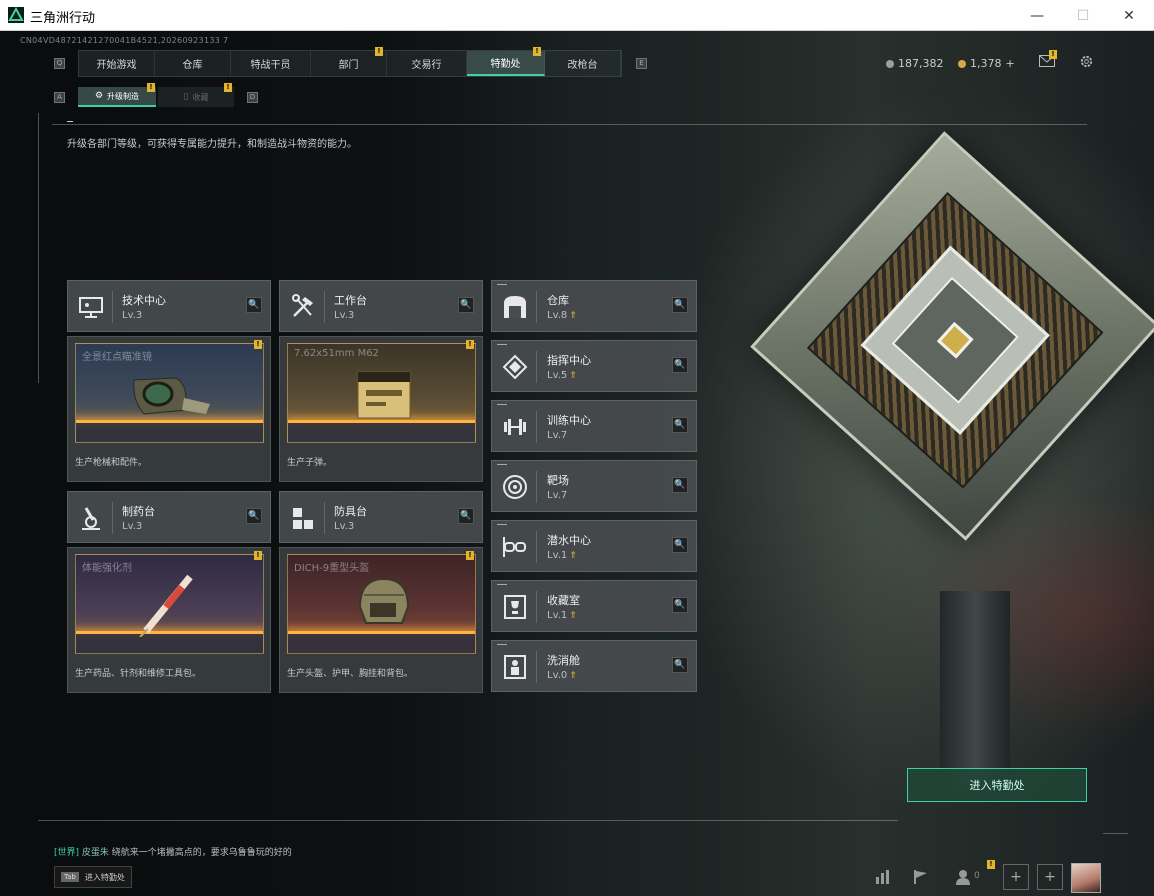  What do you see at coordinates (506, 61) in the screenshot?
I see `tab-special-ops: 特勤处!` at bounding box center [506, 61].